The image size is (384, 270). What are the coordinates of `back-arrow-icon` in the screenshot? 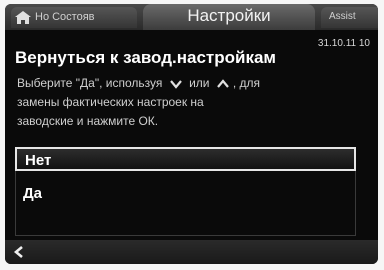 It's located at (19, 252).